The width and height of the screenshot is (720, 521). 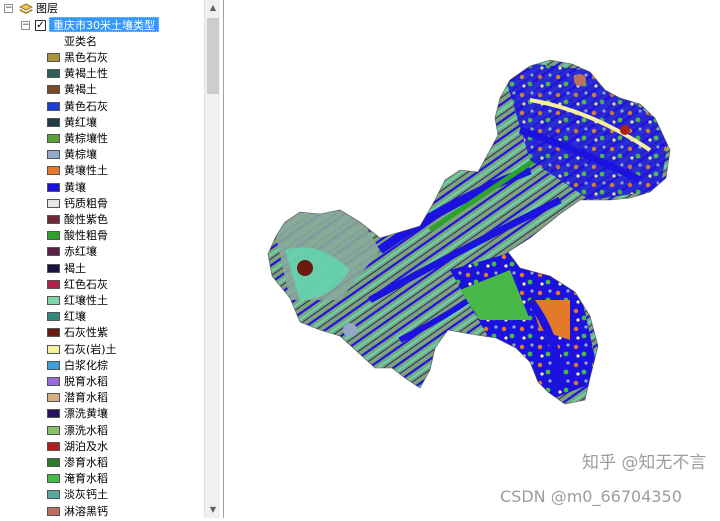 I want to click on legend-item: 潜育水稻, so click(x=102, y=398).